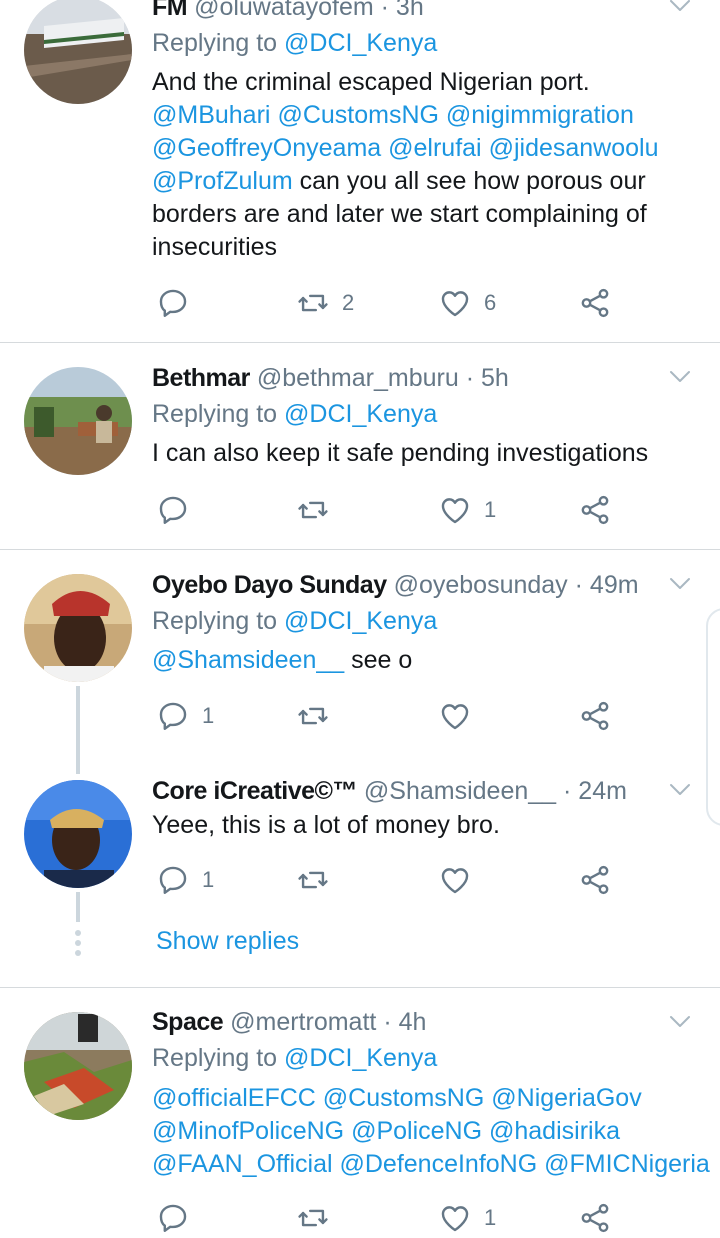  What do you see at coordinates (481, 585) in the screenshot?
I see `user-handle: @oyebosunday` at bounding box center [481, 585].